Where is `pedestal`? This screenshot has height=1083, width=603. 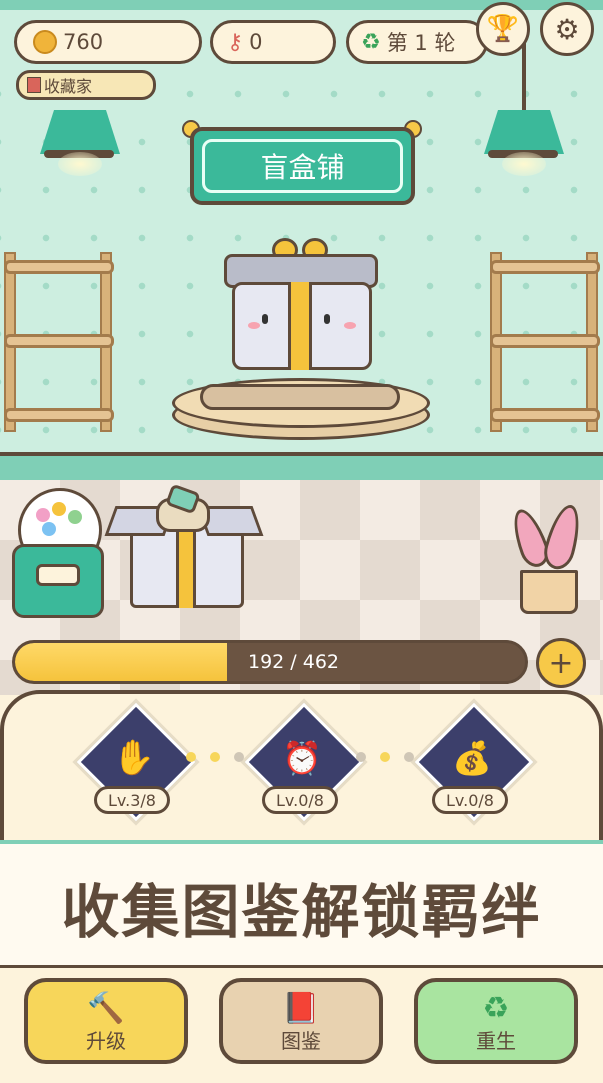 pedestal is located at coordinates (301, 407).